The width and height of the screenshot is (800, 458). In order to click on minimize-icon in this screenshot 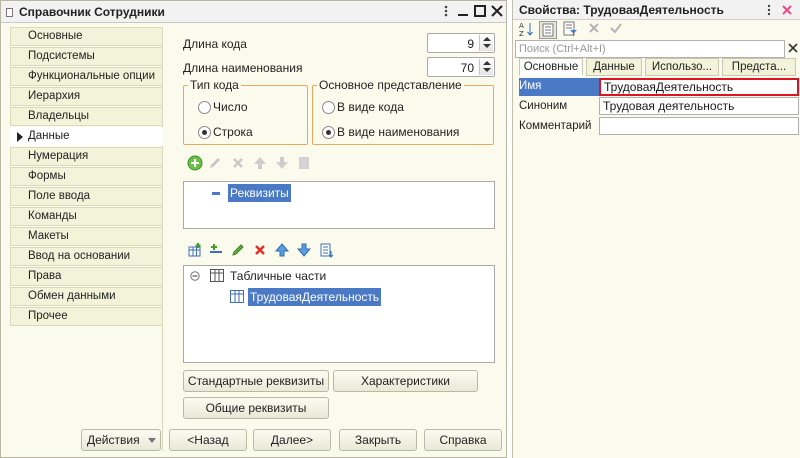, I will do `click(463, 11)`.